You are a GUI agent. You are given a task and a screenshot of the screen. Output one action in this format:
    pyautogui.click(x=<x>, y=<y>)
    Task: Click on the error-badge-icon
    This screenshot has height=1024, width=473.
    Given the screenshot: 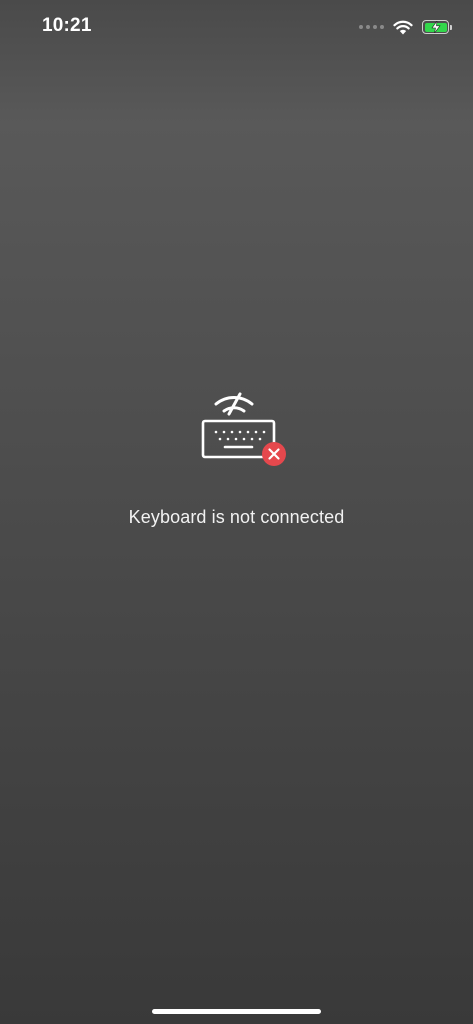 What is the action you would take?
    pyautogui.click(x=273, y=454)
    